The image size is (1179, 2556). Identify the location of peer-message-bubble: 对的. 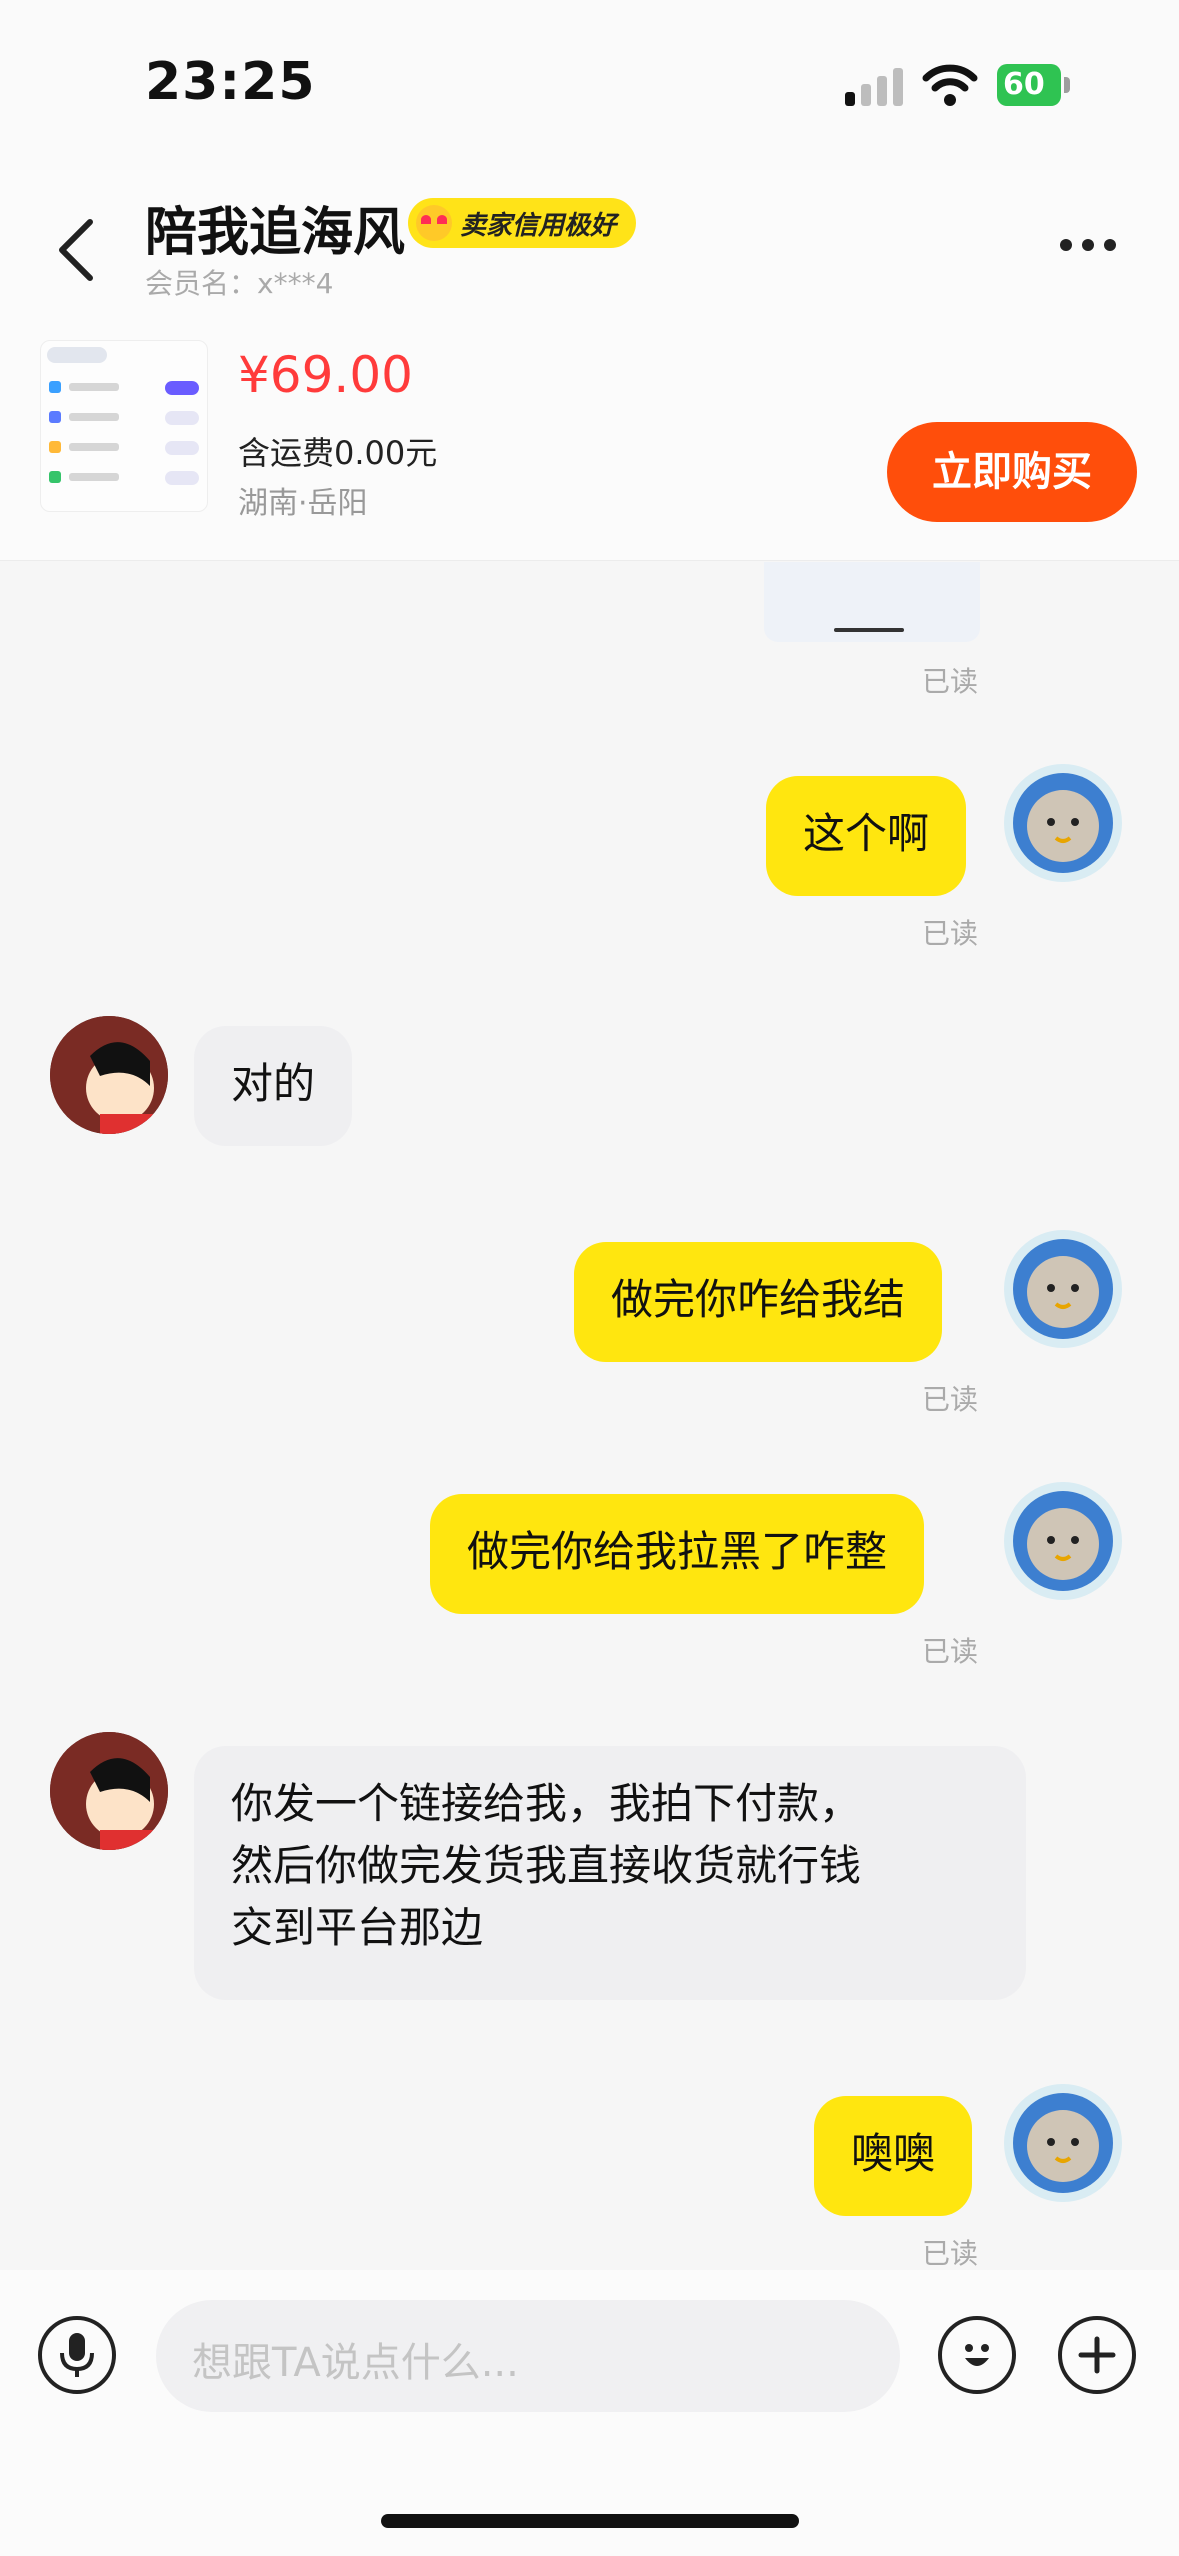
(273, 1086).